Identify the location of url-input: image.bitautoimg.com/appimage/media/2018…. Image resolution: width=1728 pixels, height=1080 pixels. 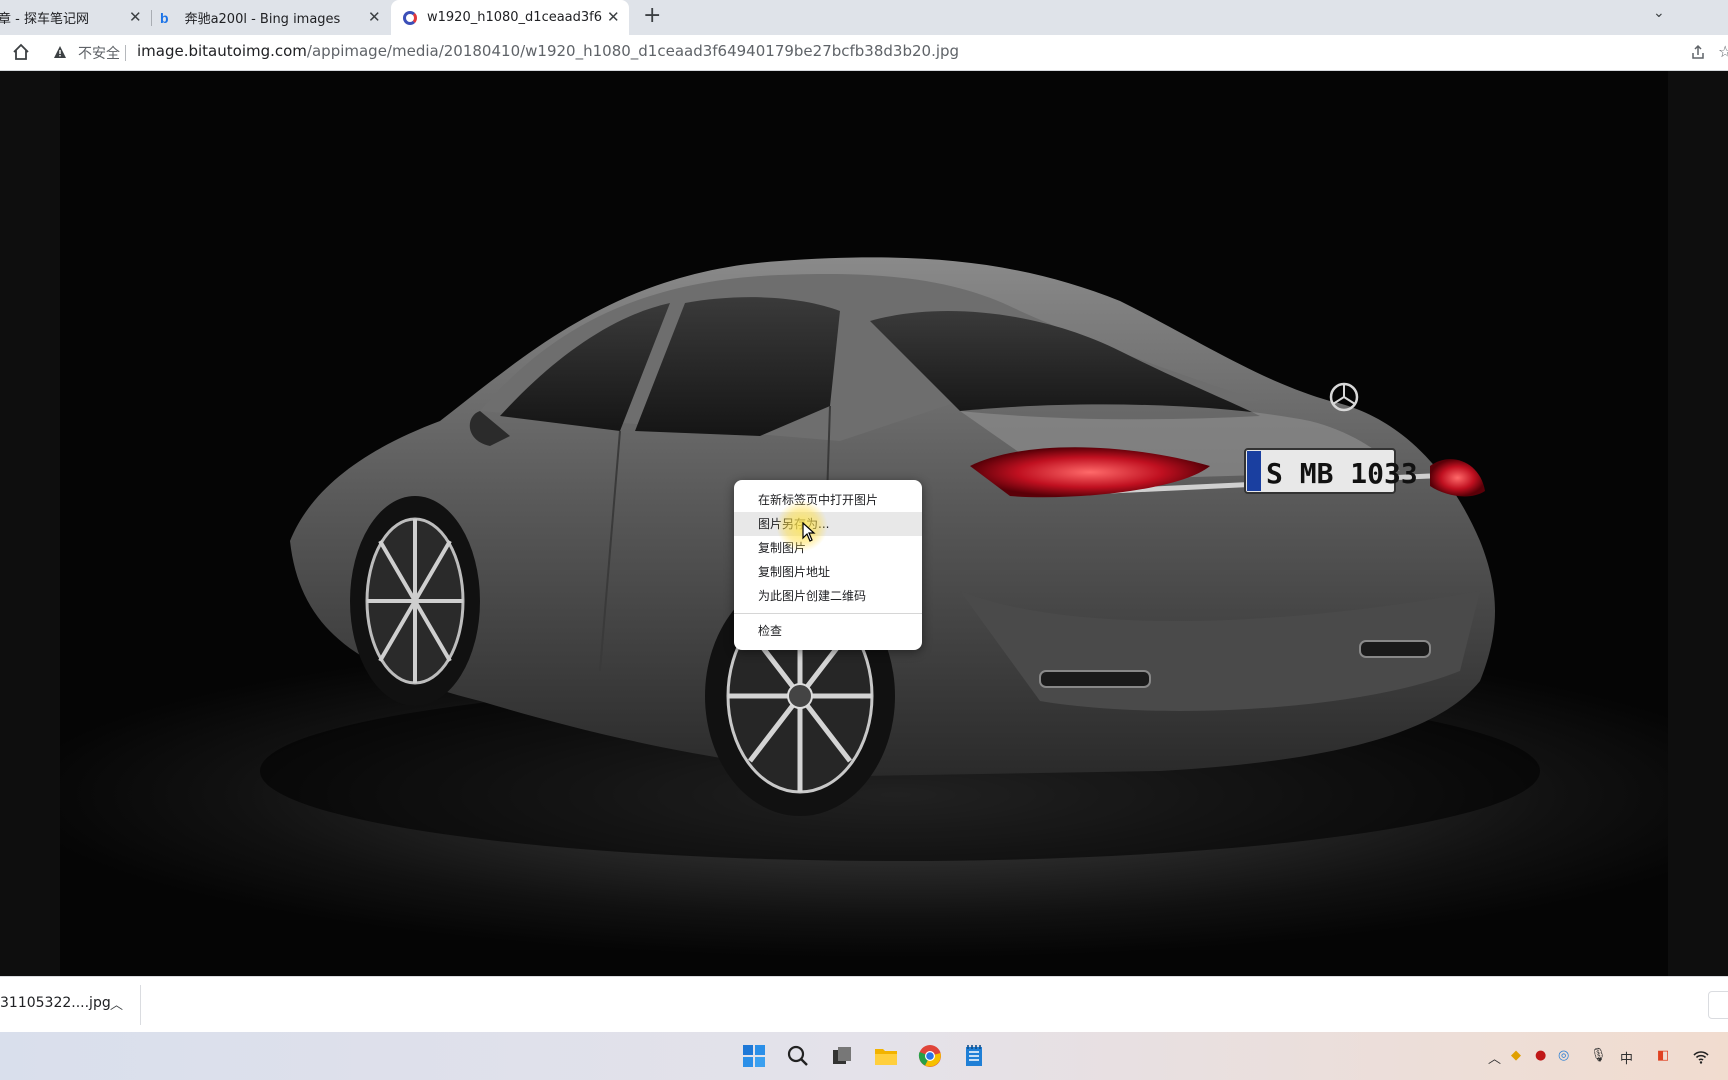
(548, 51).